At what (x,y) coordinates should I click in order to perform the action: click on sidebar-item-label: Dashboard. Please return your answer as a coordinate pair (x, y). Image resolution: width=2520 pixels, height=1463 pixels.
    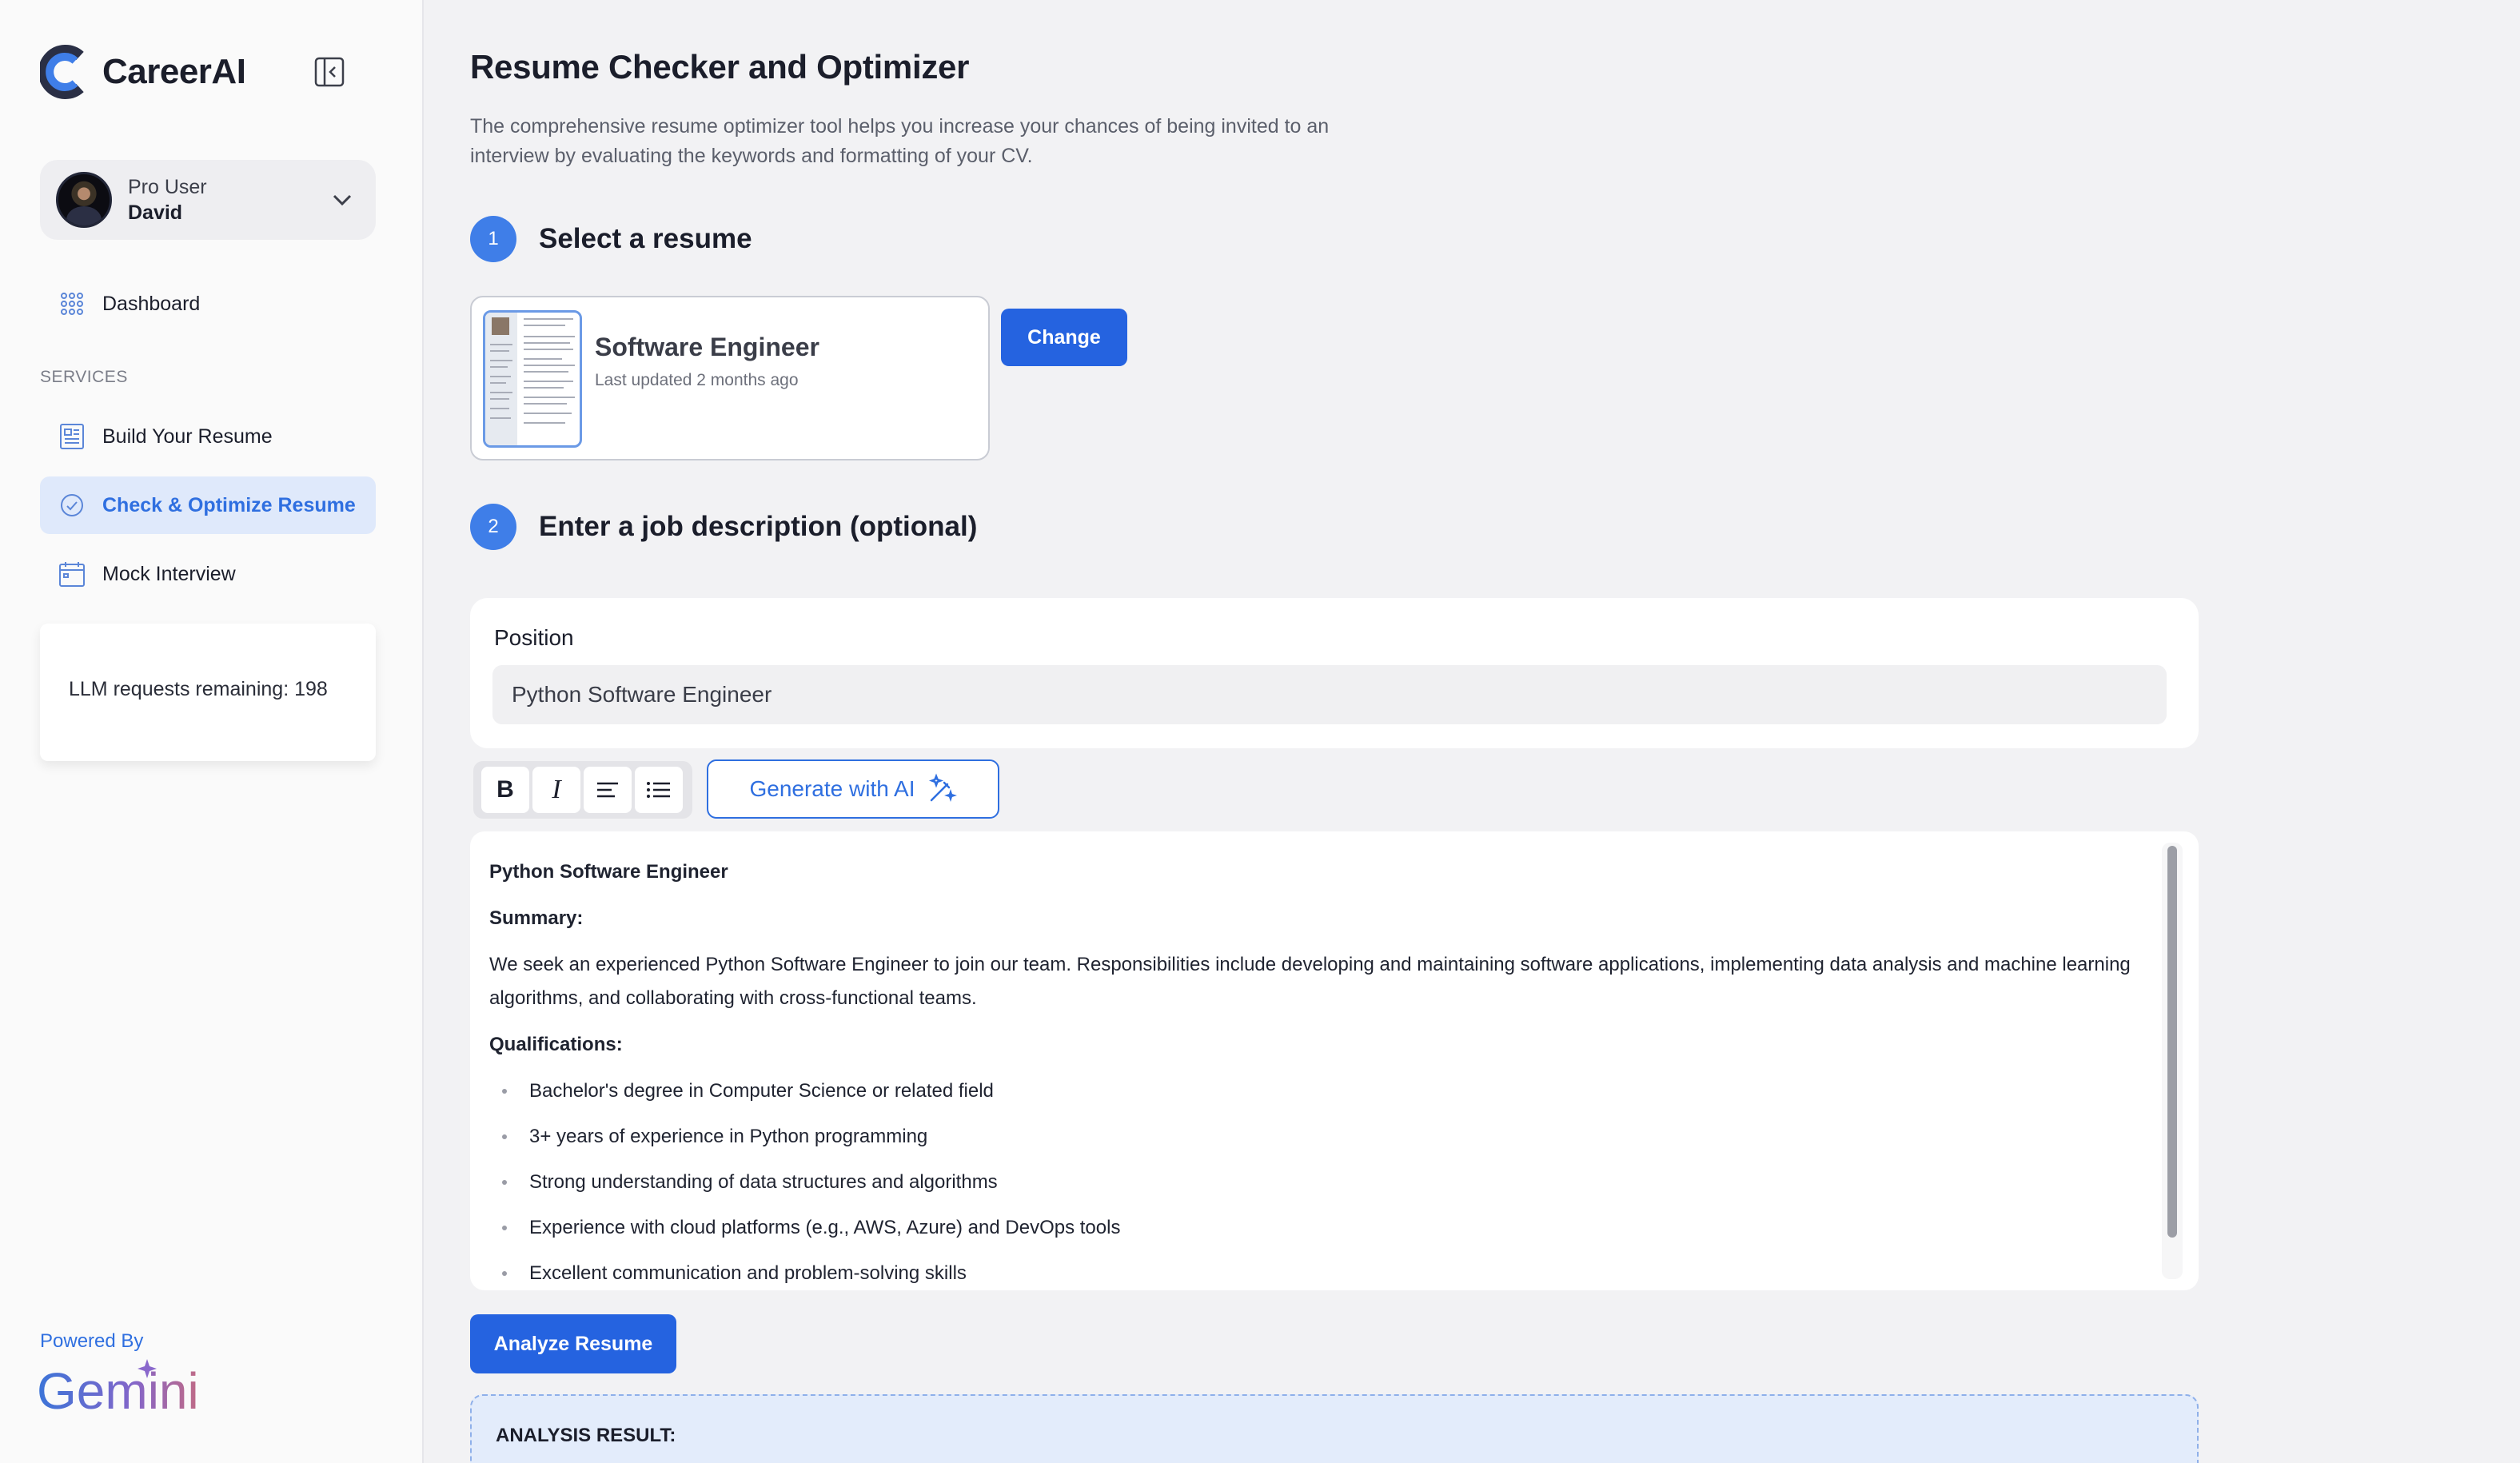
    Looking at the image, I should click on (151, 303).